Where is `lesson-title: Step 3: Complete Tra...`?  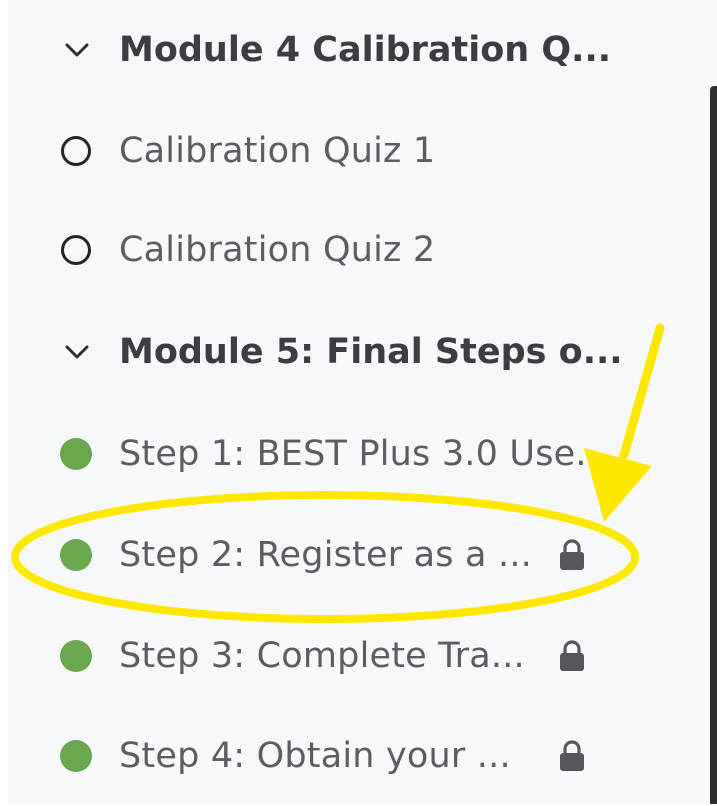
lesson-title: Step 3: Complete Tra... is located at coordinates (322, 656).